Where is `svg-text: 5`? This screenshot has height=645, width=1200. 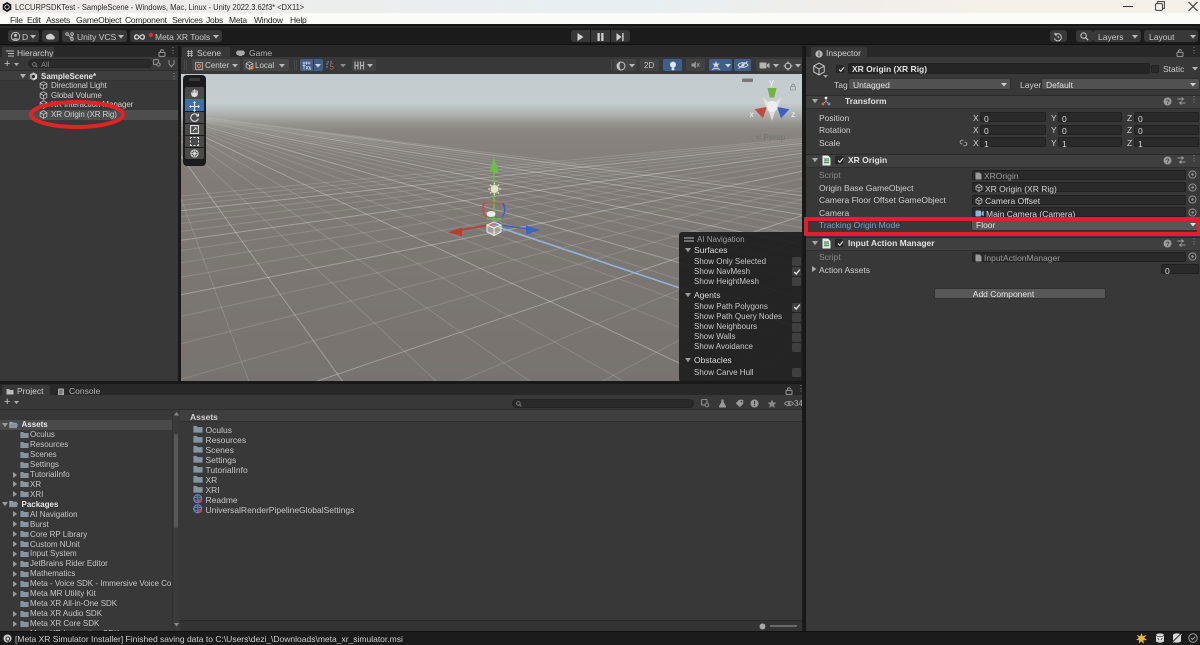 svg-text: 5 is located at coordinates (332, 67).